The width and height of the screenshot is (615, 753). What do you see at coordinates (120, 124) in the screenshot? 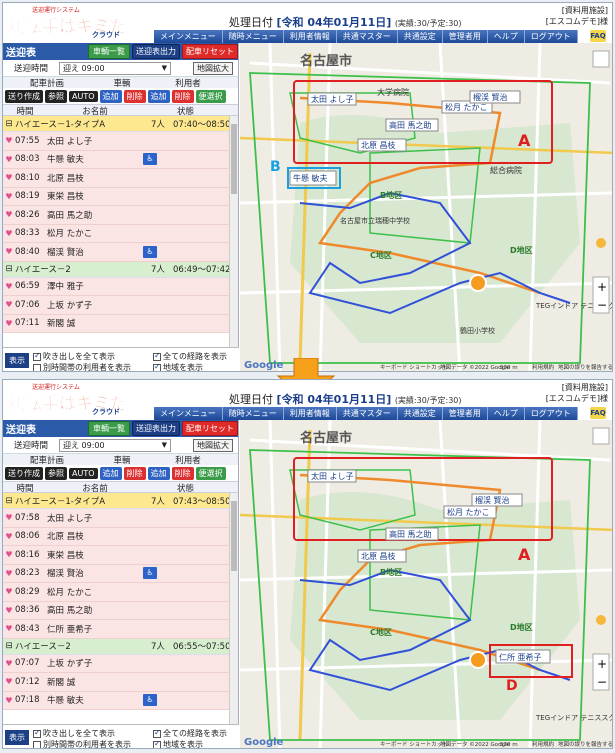
I see `vehicle-row: ⊟ ハイエース－1-タイプA 7人 07:40～08:50` at bounding box center [120, 124].